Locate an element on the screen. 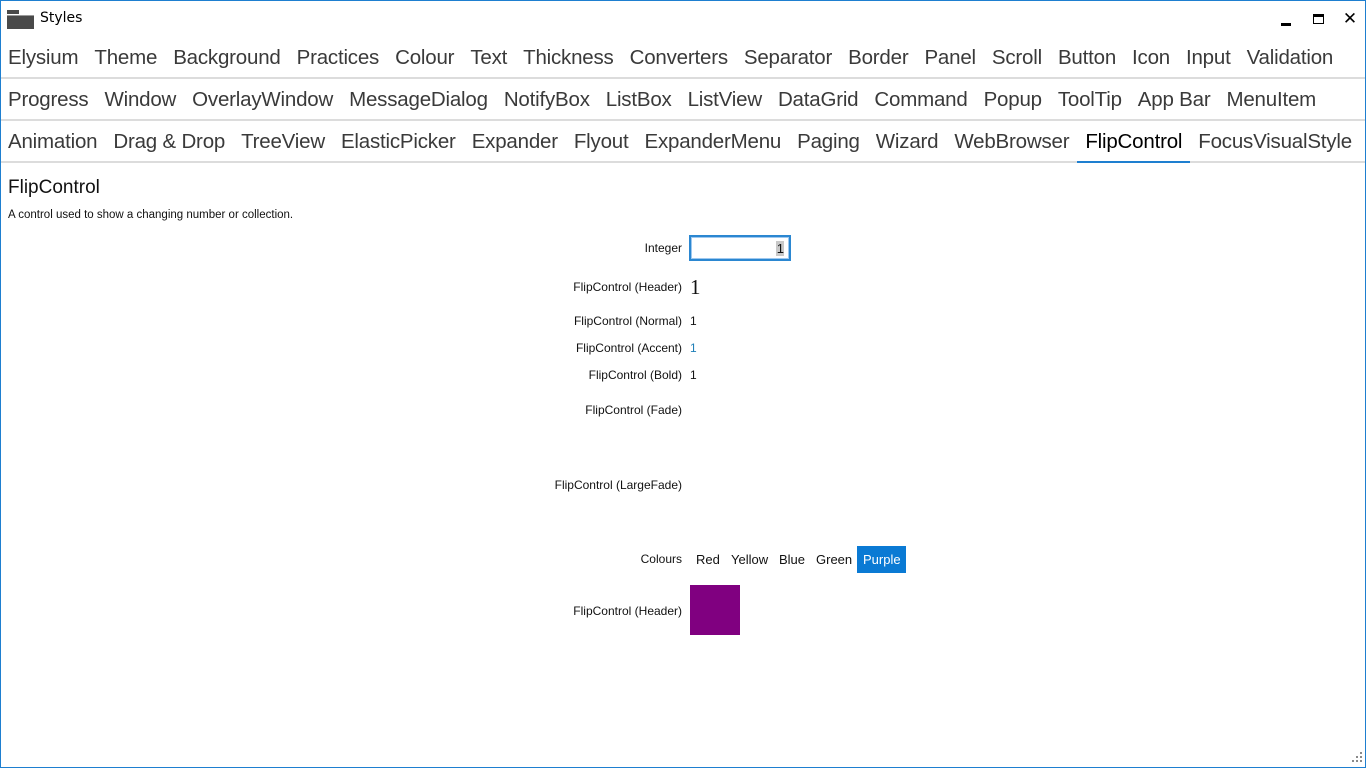 The image size is (1366, 768). colour-option-purple: Purple is located at coordinates (881, 559).